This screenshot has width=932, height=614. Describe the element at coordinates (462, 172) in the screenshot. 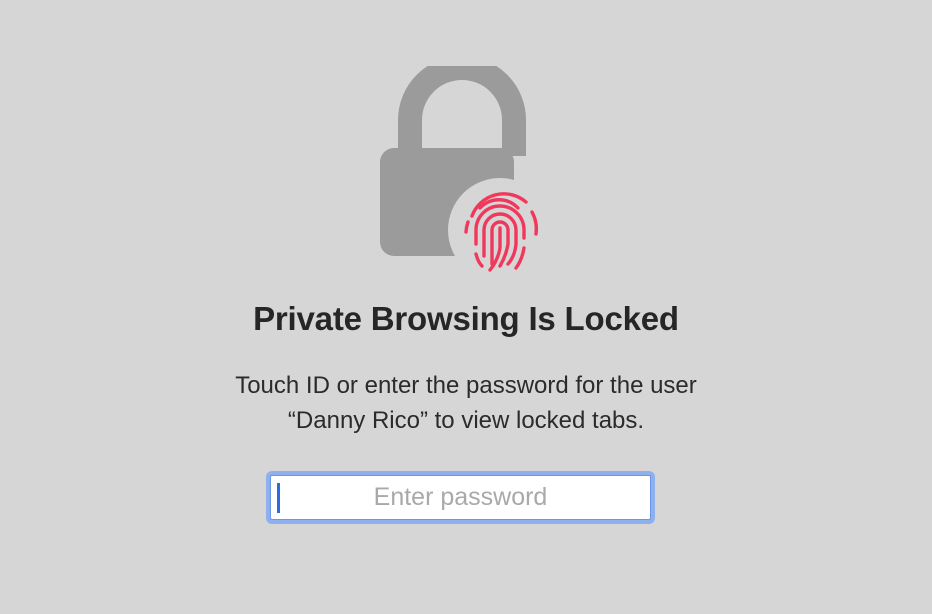

I see `lock-icon` at that location.